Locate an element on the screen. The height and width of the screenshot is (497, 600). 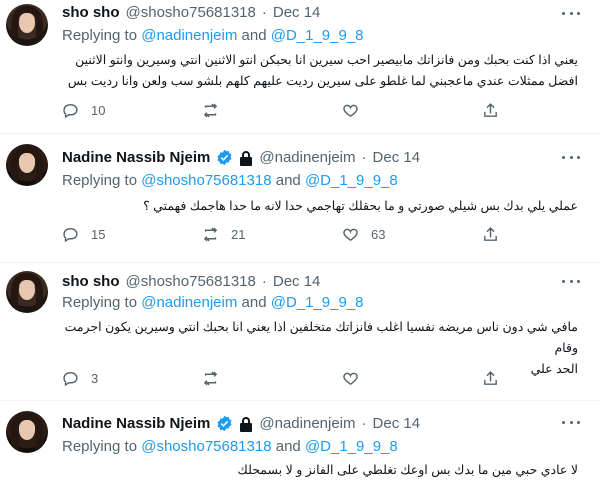
retweet-count: 21 is located at coordinates (238, 234).